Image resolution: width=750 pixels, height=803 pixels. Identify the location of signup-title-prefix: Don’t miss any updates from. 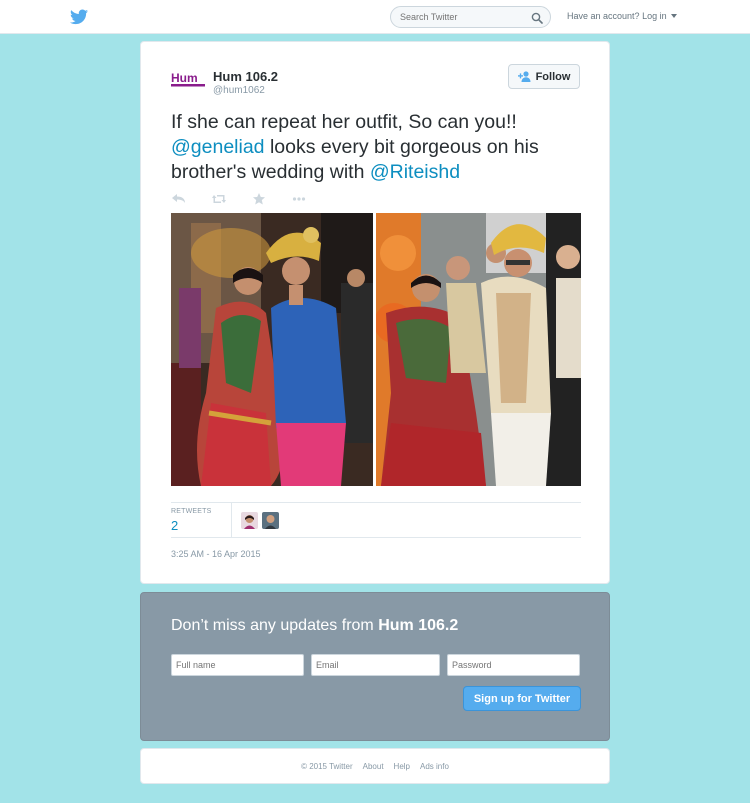
(275, 625).